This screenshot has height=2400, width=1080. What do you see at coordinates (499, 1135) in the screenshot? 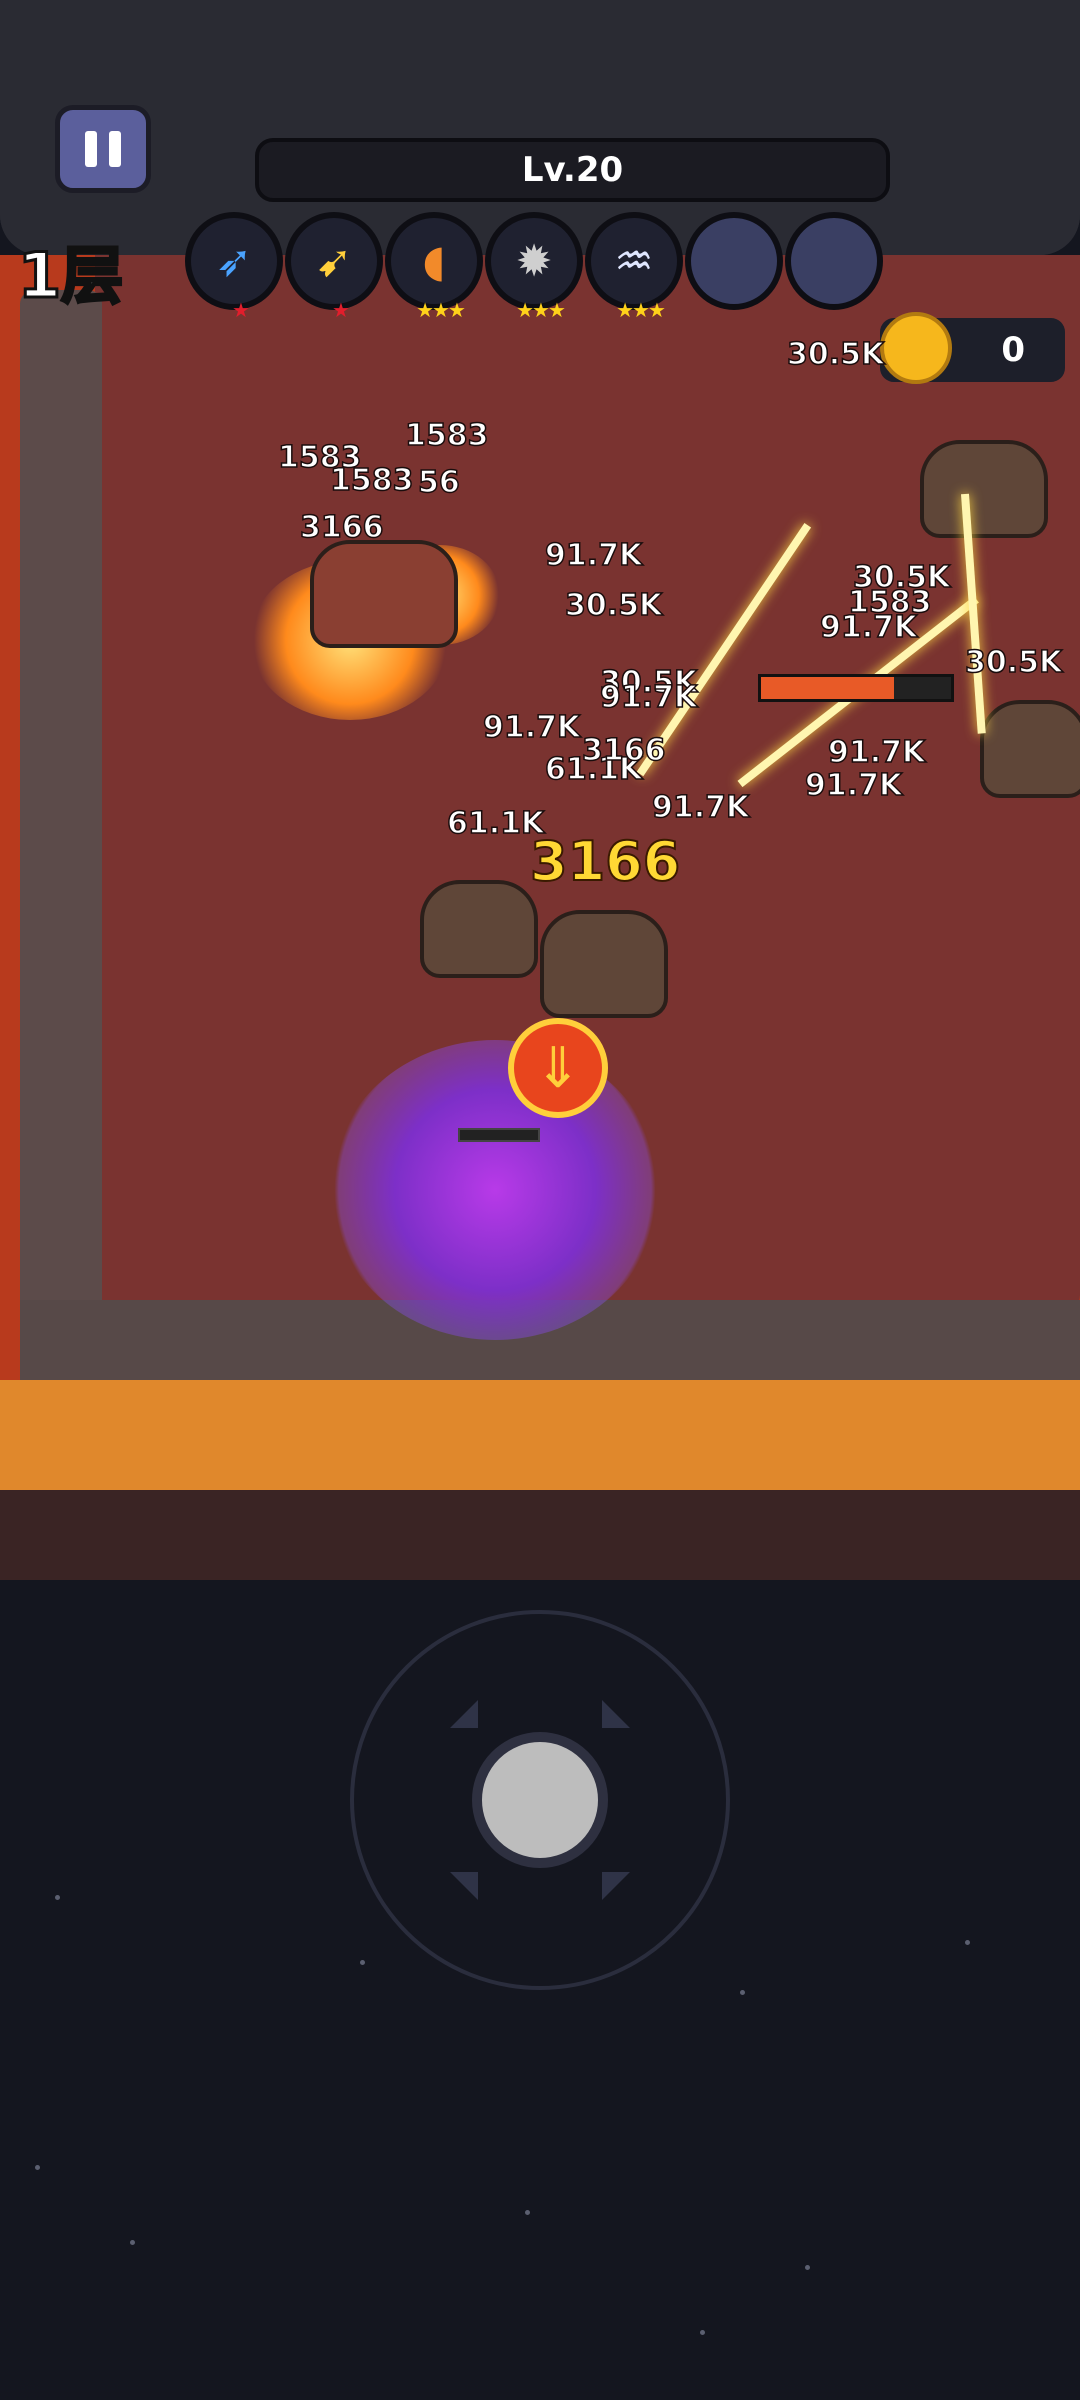
I see `hero-health-bar` at bounding box center [499, 1135].